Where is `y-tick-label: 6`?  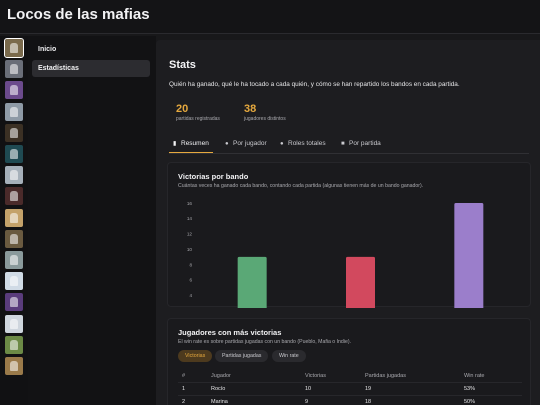
y-tick-label: 6 is located at coordinates (190, 280).